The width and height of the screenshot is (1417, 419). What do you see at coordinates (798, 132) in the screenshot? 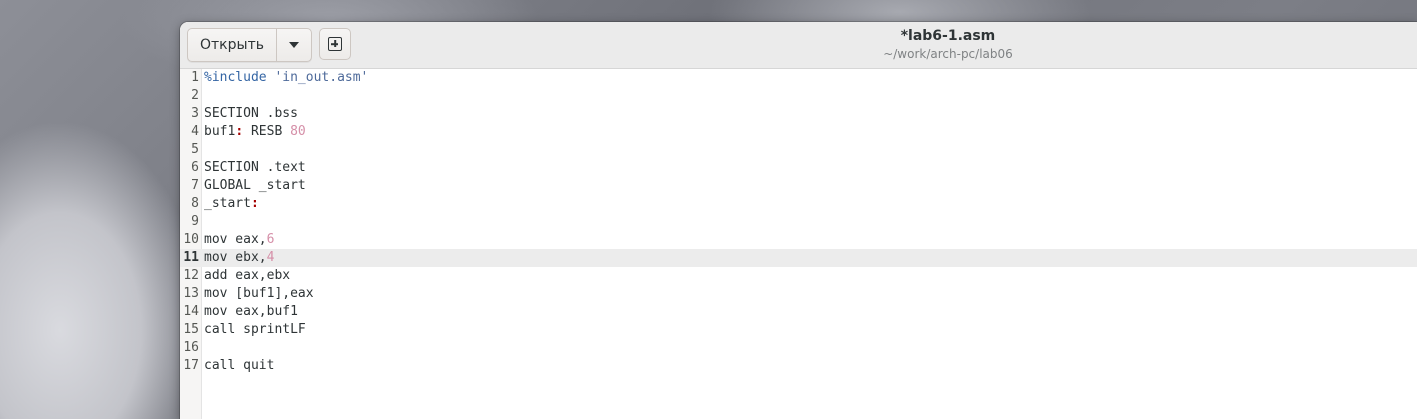
I see `code-line: 4 buf1: RESB 80` at bounding box center [798, 132].